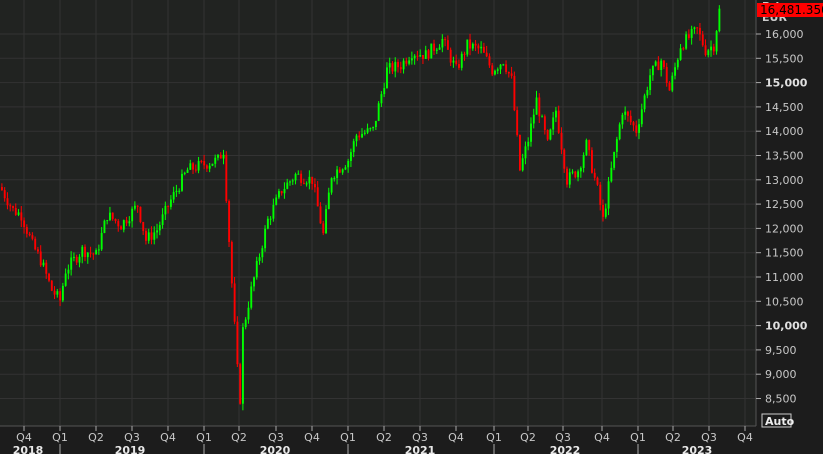  Describe the element at coordinates (791, 10) in the screenshot. I see `last-price-label: 16,481.350` at that location.